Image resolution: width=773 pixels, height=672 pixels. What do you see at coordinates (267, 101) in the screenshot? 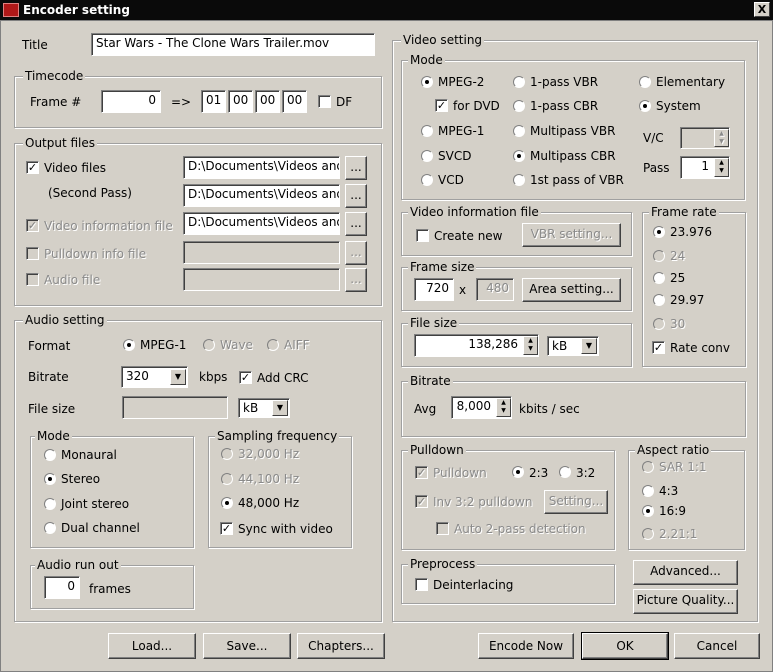
I see `tc-seconds: 00` at bounding box center [267, 101].